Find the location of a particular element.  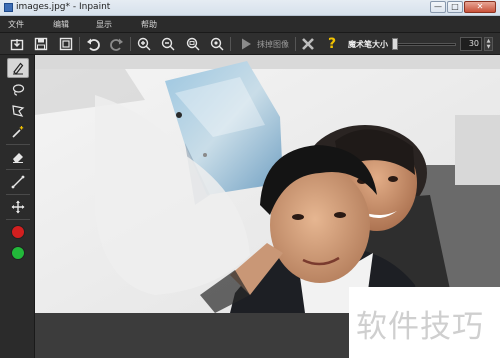

green-color-button is located at coordinates (18, 253).